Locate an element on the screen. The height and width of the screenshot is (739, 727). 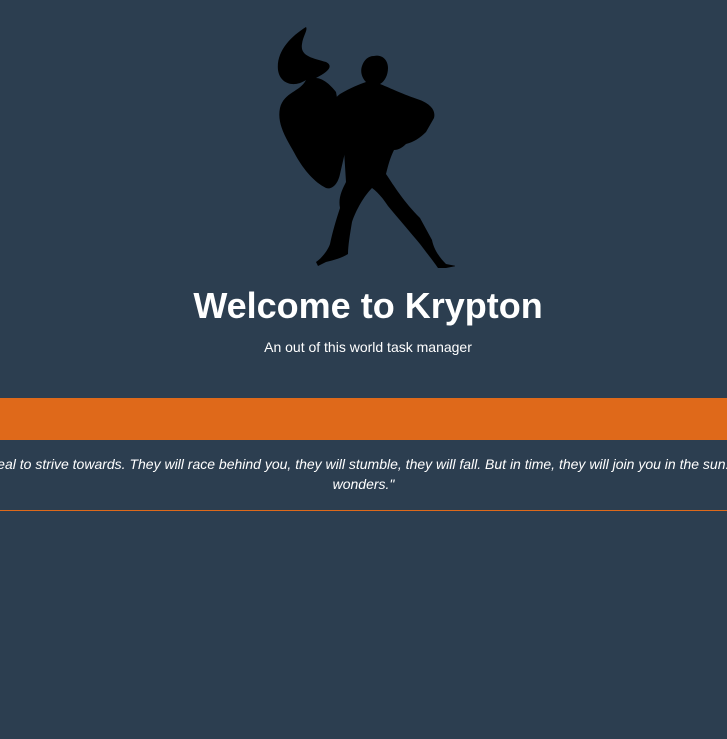
superhero-silhouette-icon is located at coordinates (366, 147).